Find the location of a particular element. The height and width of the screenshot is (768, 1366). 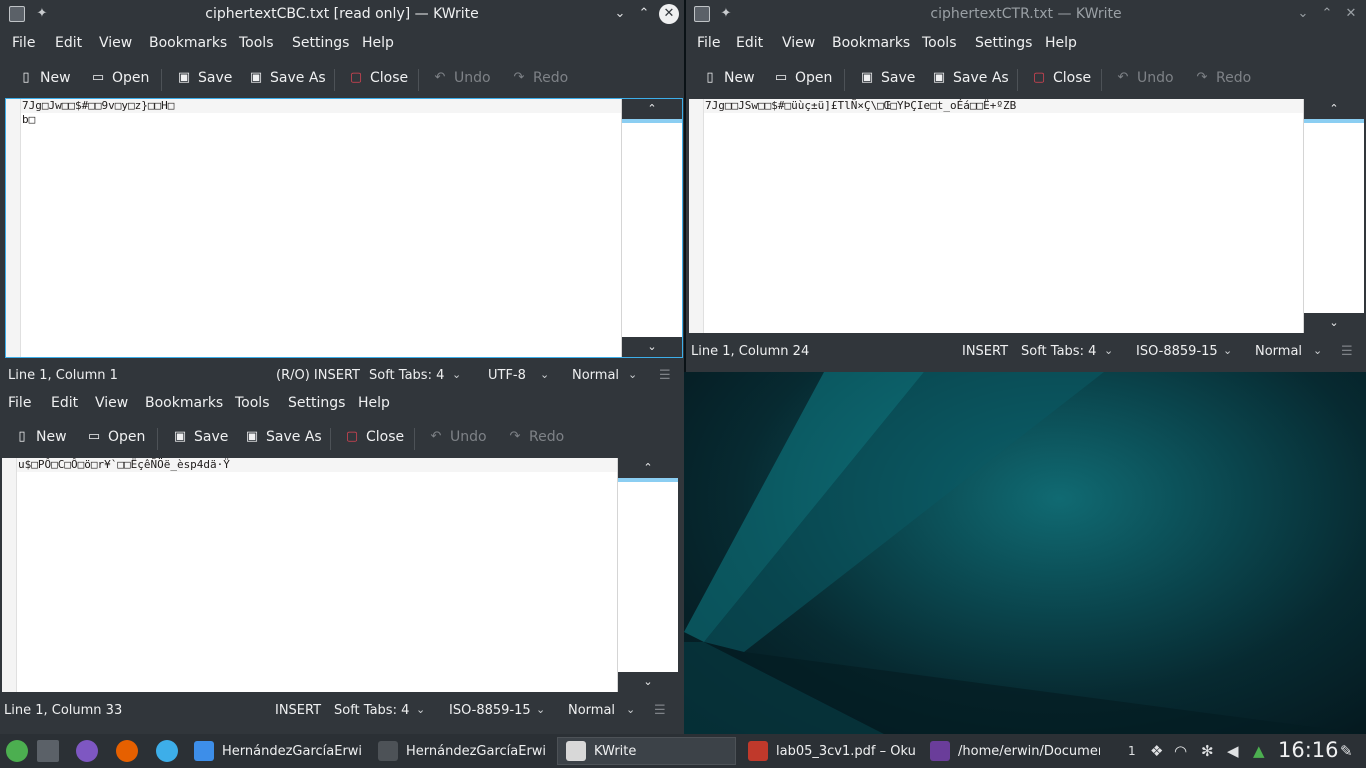

notifications-arrow-icon: ▲ is located at coordinates (1259, 751).